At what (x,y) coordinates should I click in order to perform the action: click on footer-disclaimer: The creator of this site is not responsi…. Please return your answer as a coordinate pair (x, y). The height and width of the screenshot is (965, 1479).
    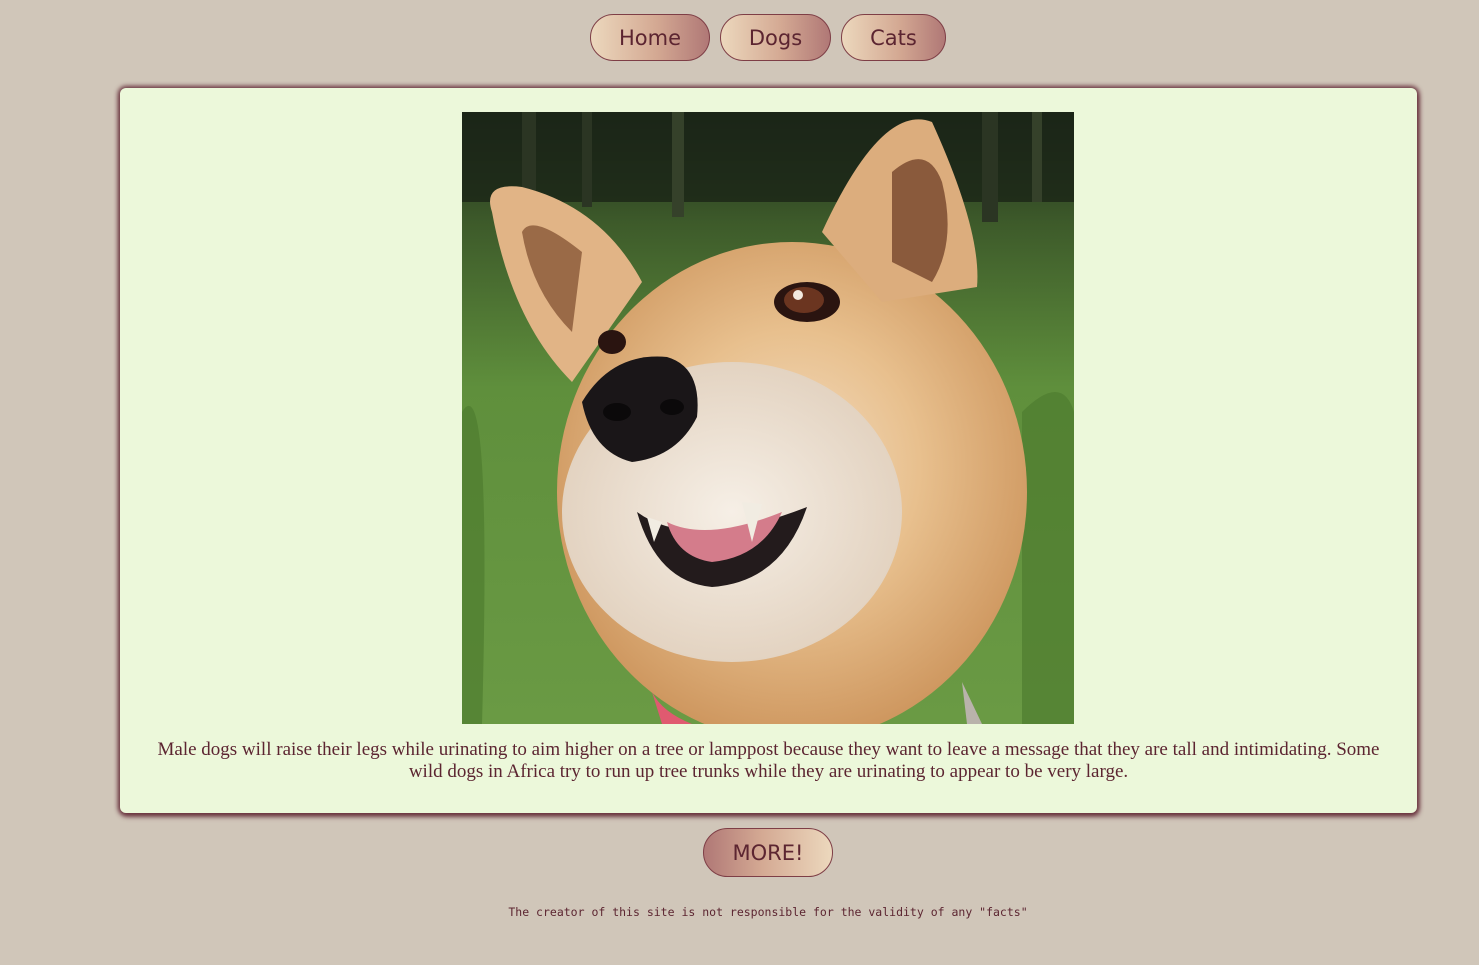
    Looking at the image, I should click on (768, 912).